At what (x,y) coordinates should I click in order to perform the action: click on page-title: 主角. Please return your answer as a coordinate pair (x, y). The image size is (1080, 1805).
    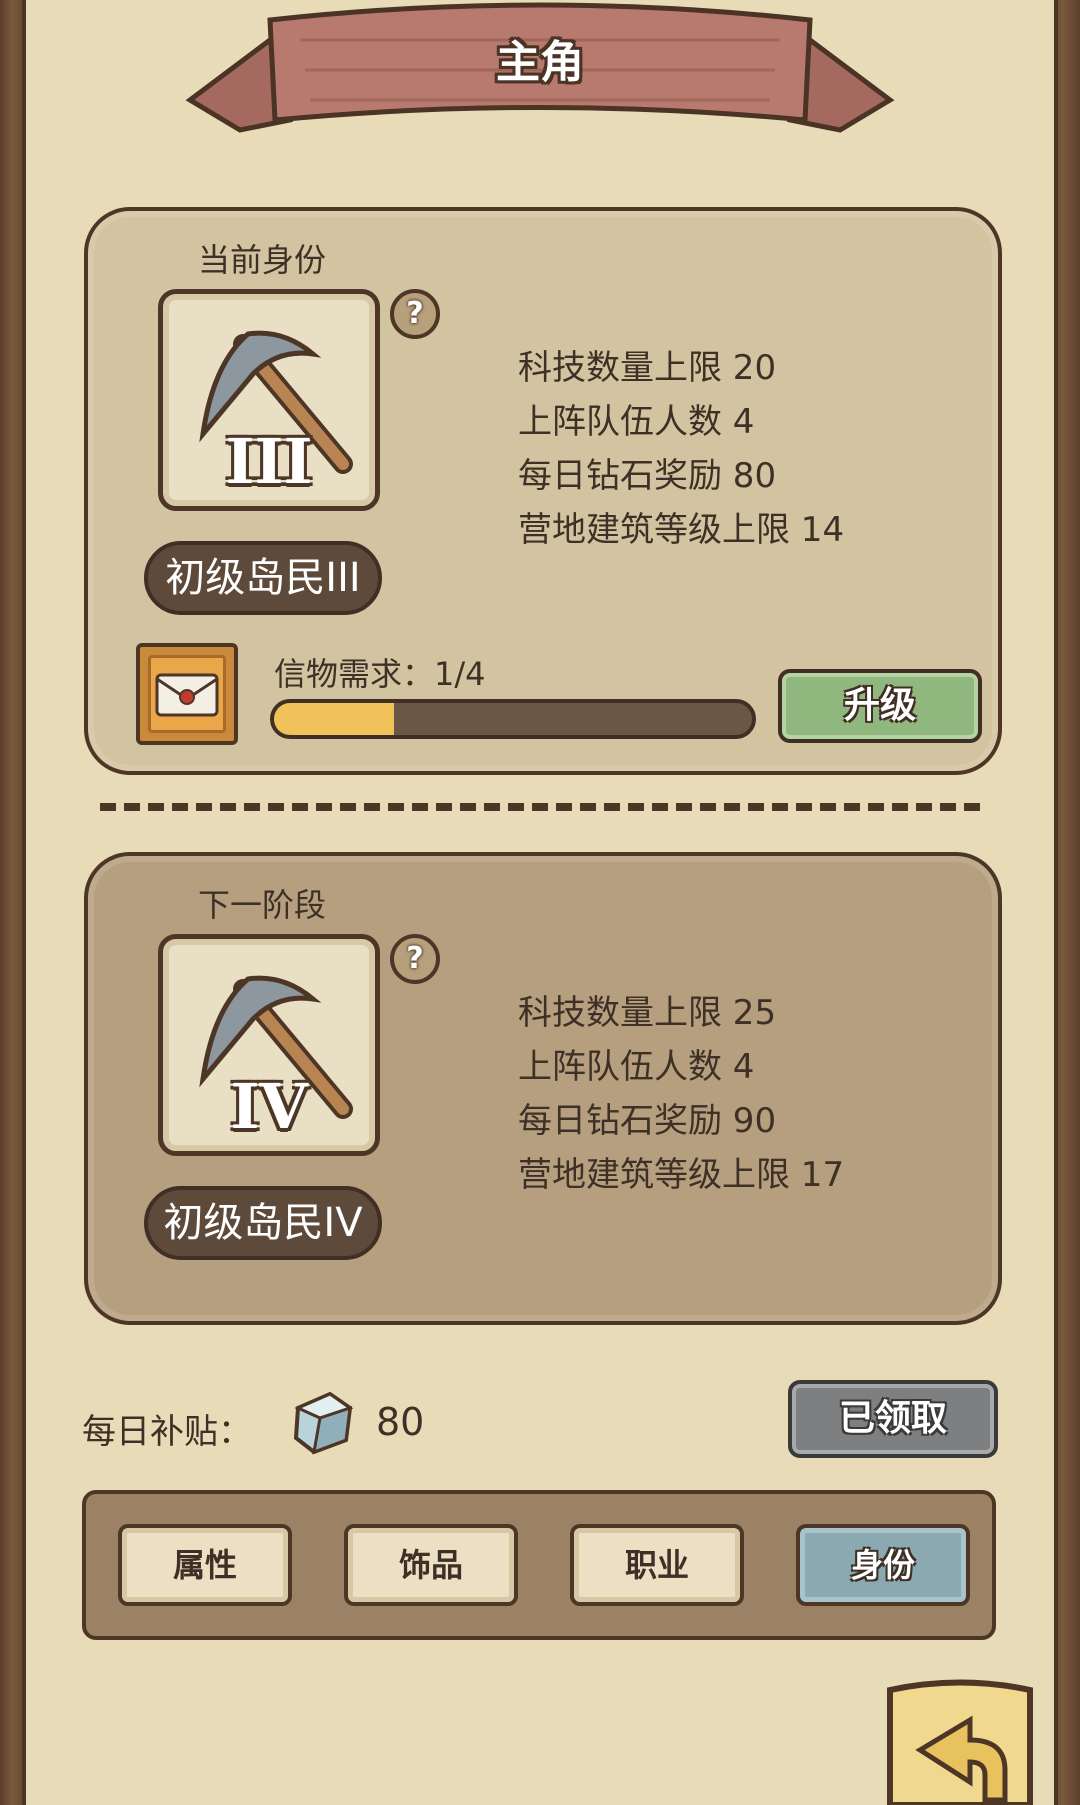
    Looking at the image, I should click on (540, 62).